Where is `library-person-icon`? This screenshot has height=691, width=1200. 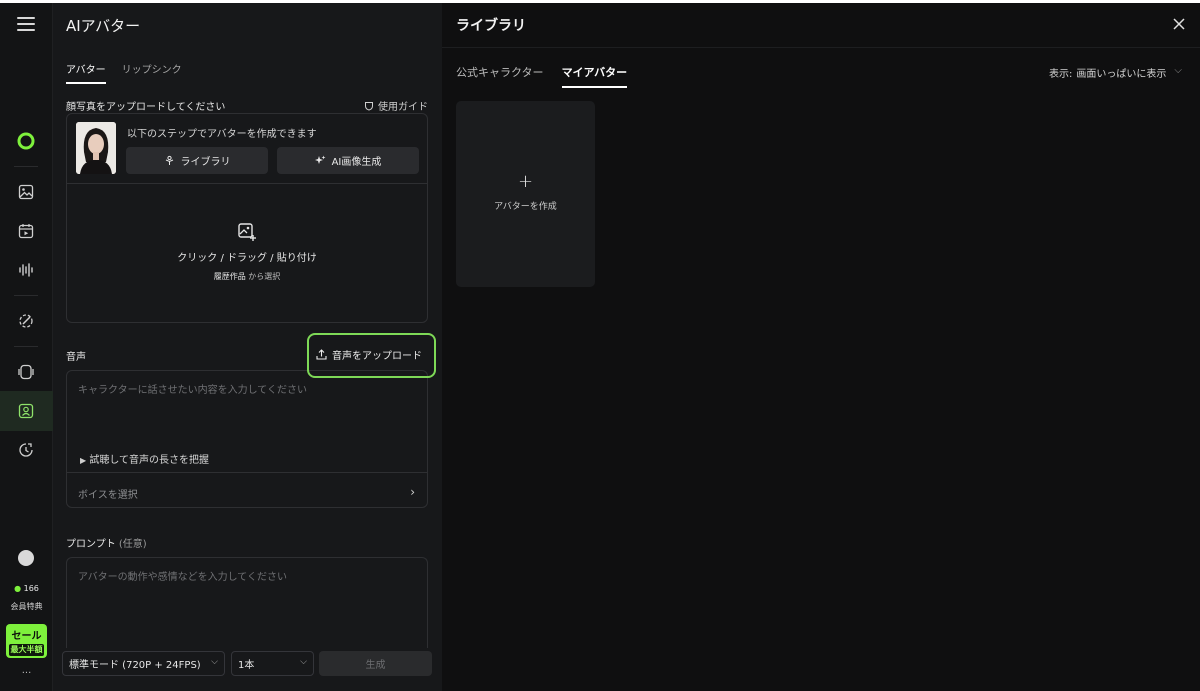 library-person-icon is located at coordinates (169, 160).